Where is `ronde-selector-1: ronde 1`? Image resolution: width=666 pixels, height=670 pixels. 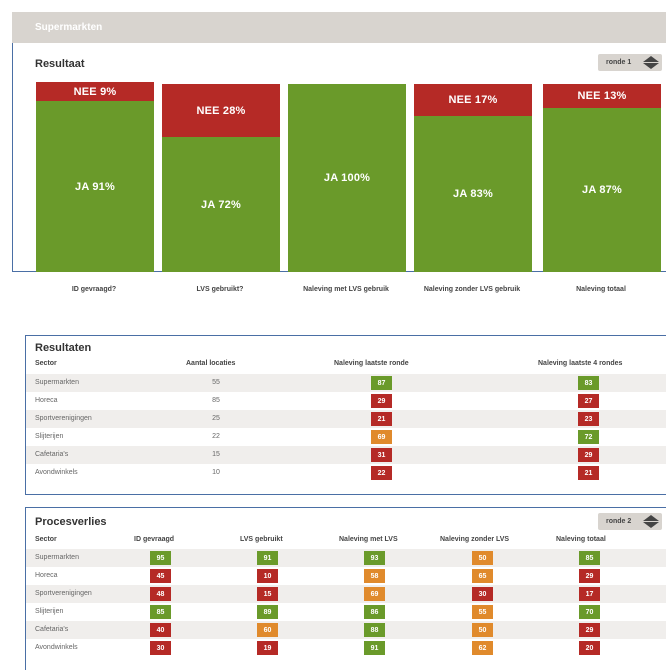 ronde-selector-1: ronde 1 is located at coordinates (630, 62).